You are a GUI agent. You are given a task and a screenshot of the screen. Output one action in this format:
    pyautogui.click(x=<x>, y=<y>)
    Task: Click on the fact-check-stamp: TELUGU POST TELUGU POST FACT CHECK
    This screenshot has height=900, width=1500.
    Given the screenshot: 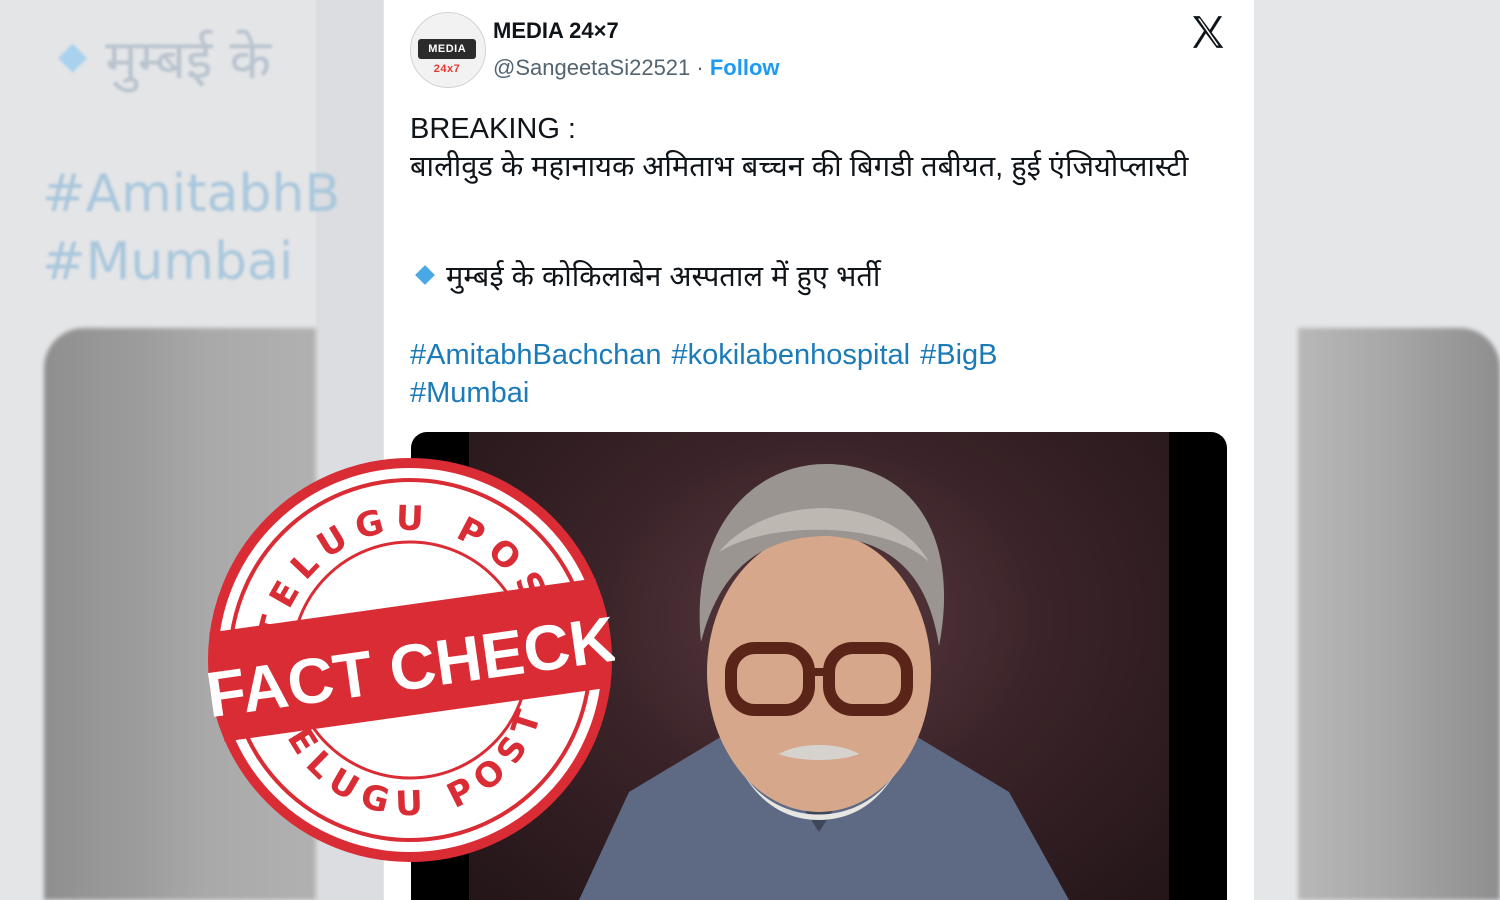 What is the action you would take?
    pyautogui.click(x=410, y=660)
    